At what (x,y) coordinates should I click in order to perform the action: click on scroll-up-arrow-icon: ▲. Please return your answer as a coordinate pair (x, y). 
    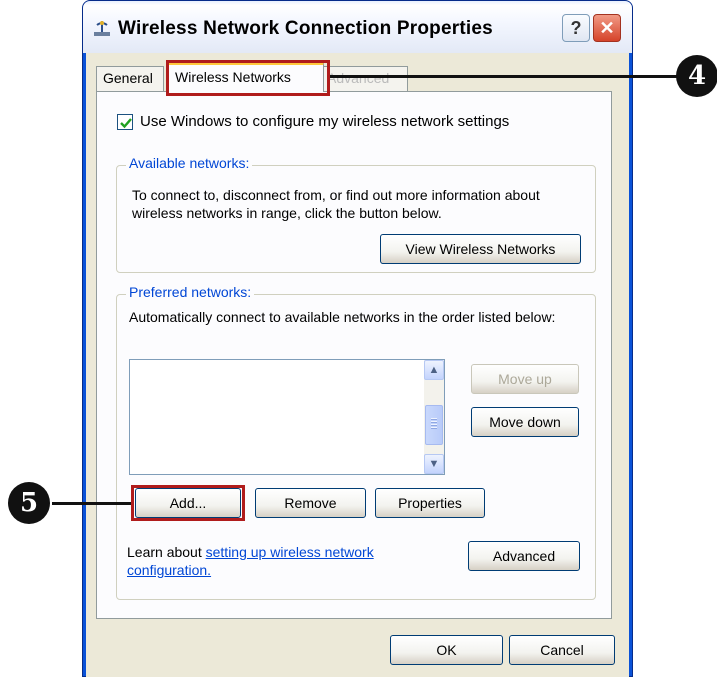
    Looking at the image, I should click on (434, 370).